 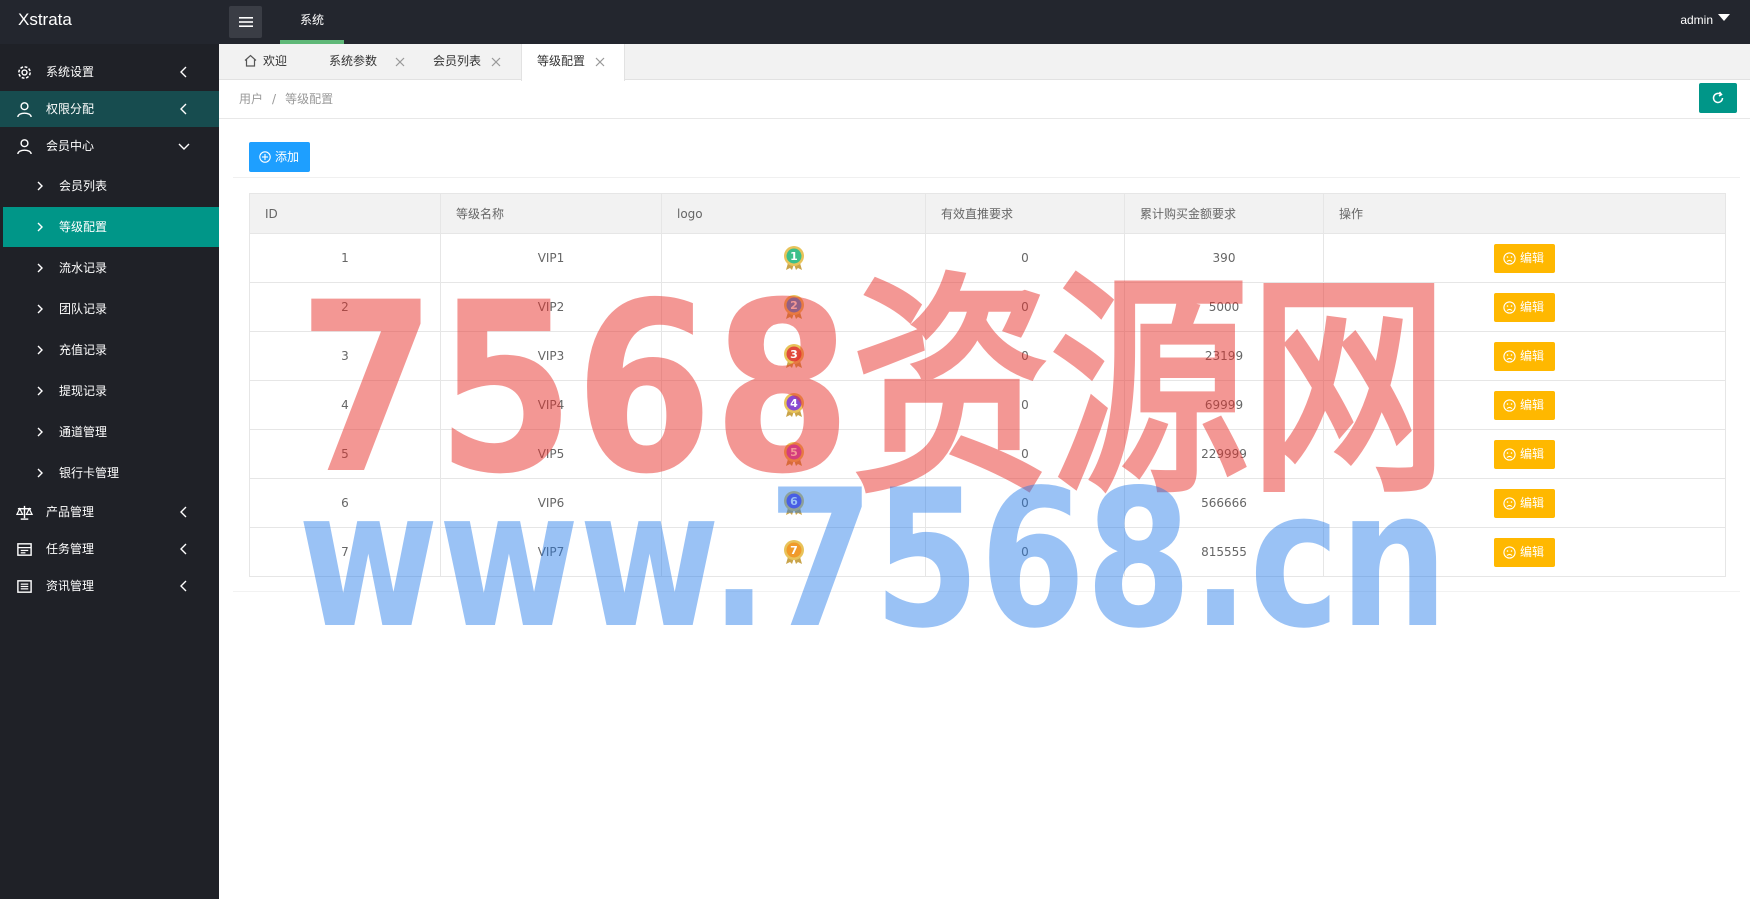 What do you see at coordinates (345, 503) in the screenshot?
I see `cell-id: 6` at bounding box center [345, 503].